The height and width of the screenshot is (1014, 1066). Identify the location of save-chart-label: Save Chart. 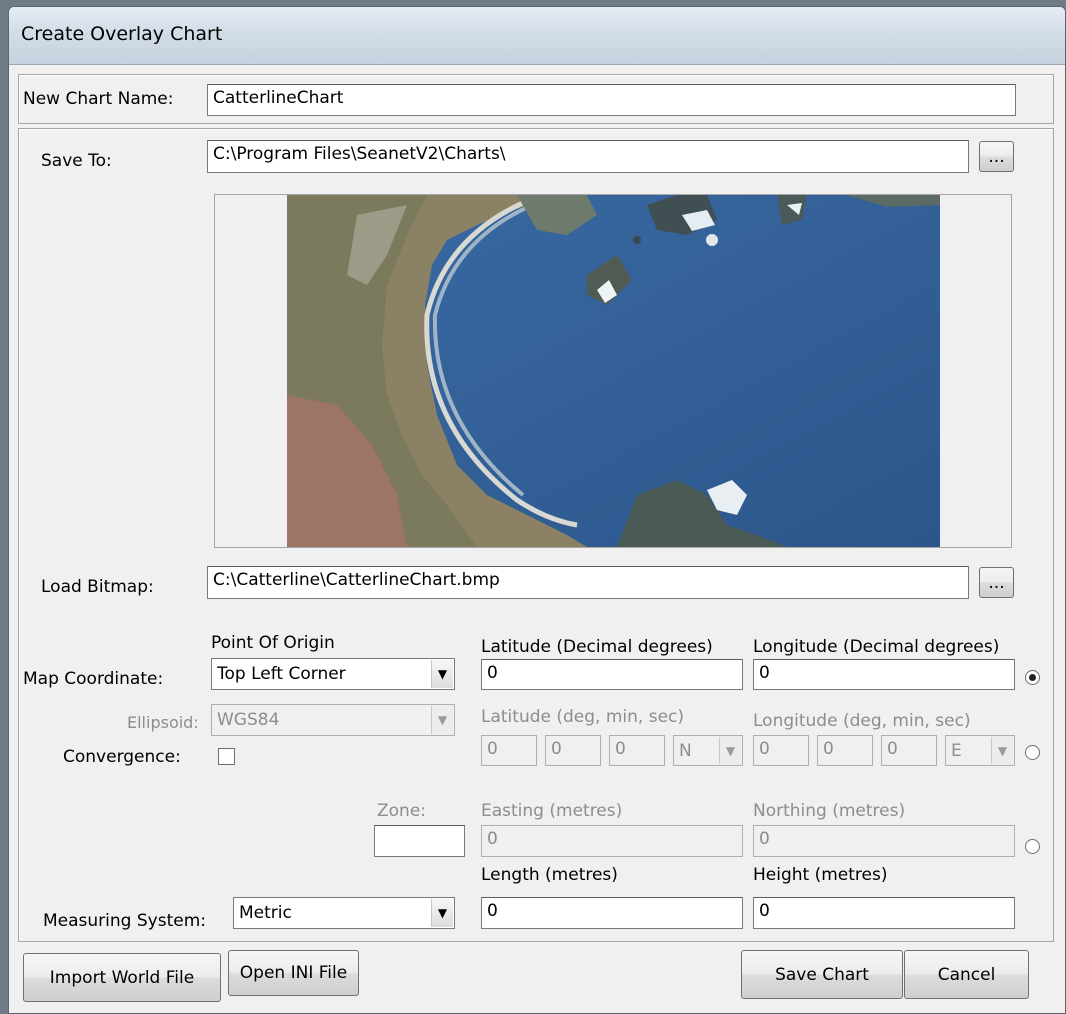
(822, 974).